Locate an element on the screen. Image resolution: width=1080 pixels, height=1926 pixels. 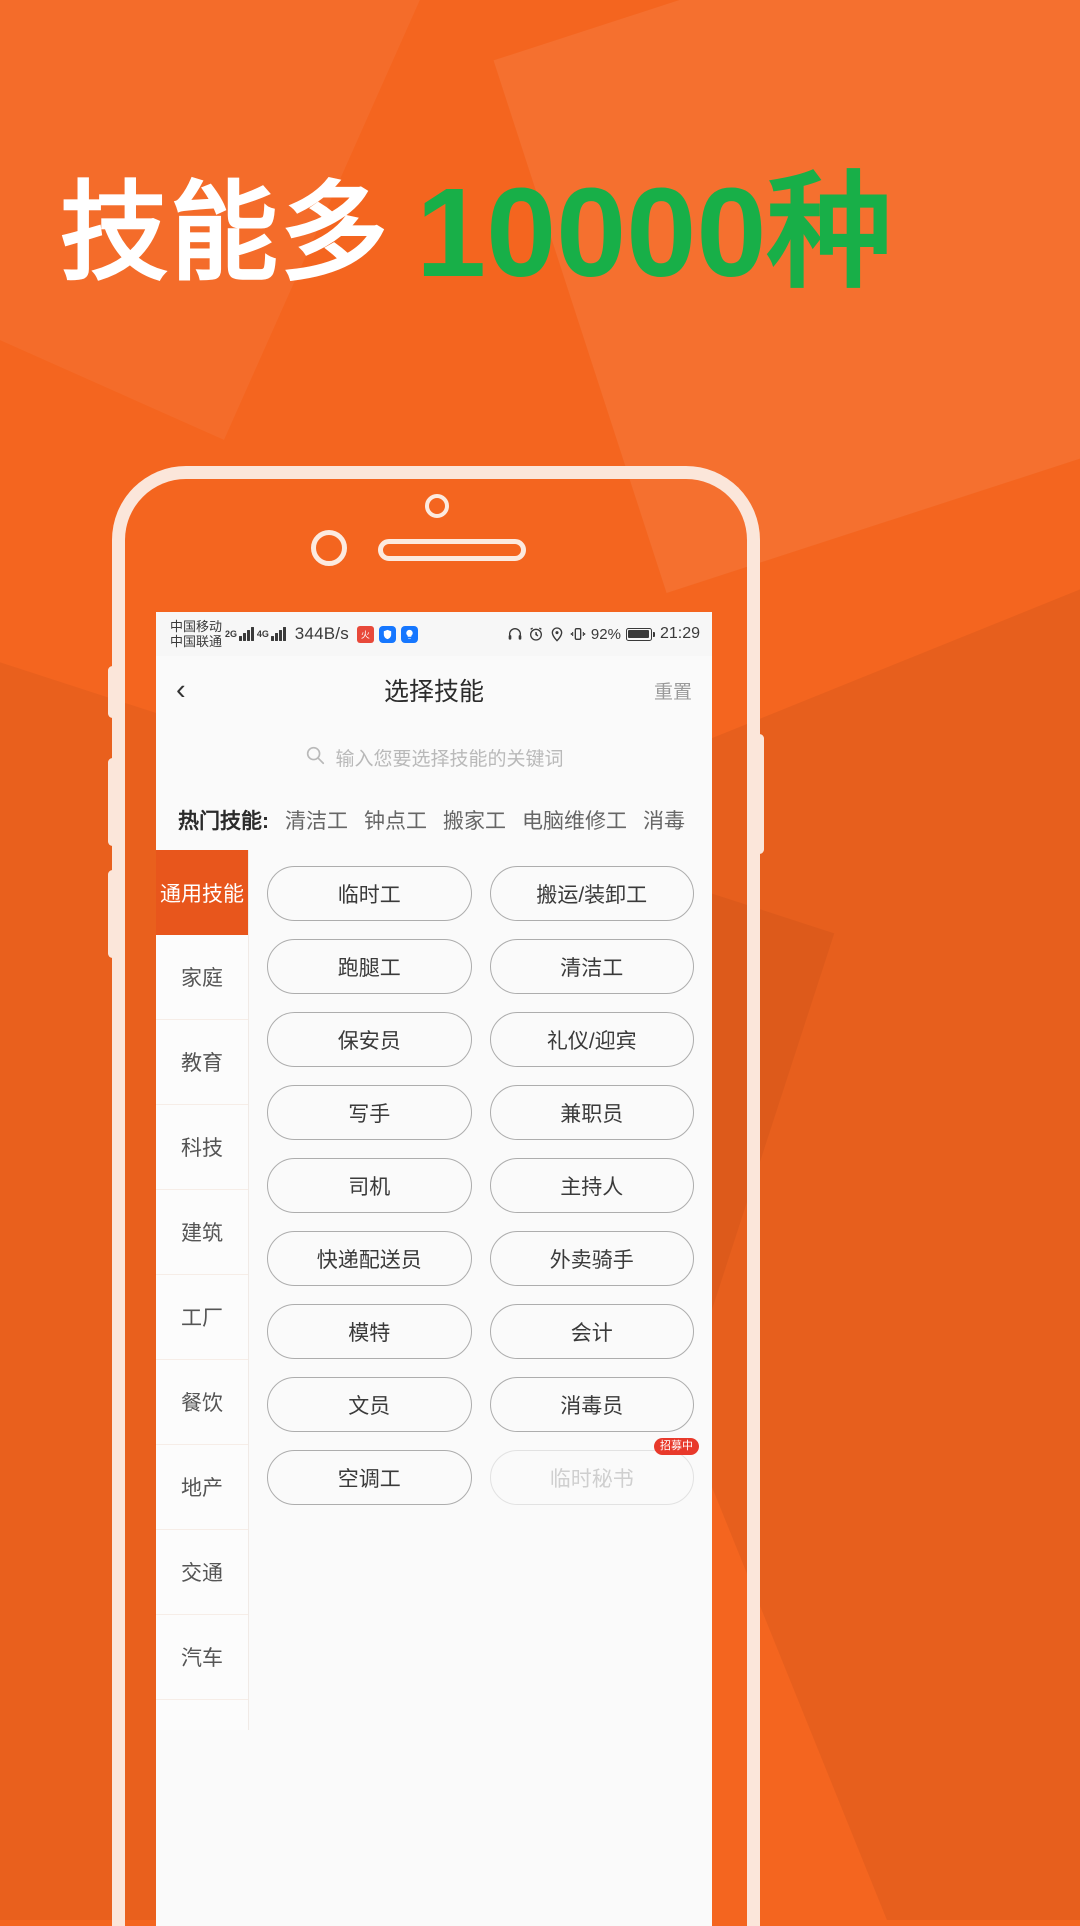
hot-skill-item: 钟点工 is located at coordinates (395, 820).